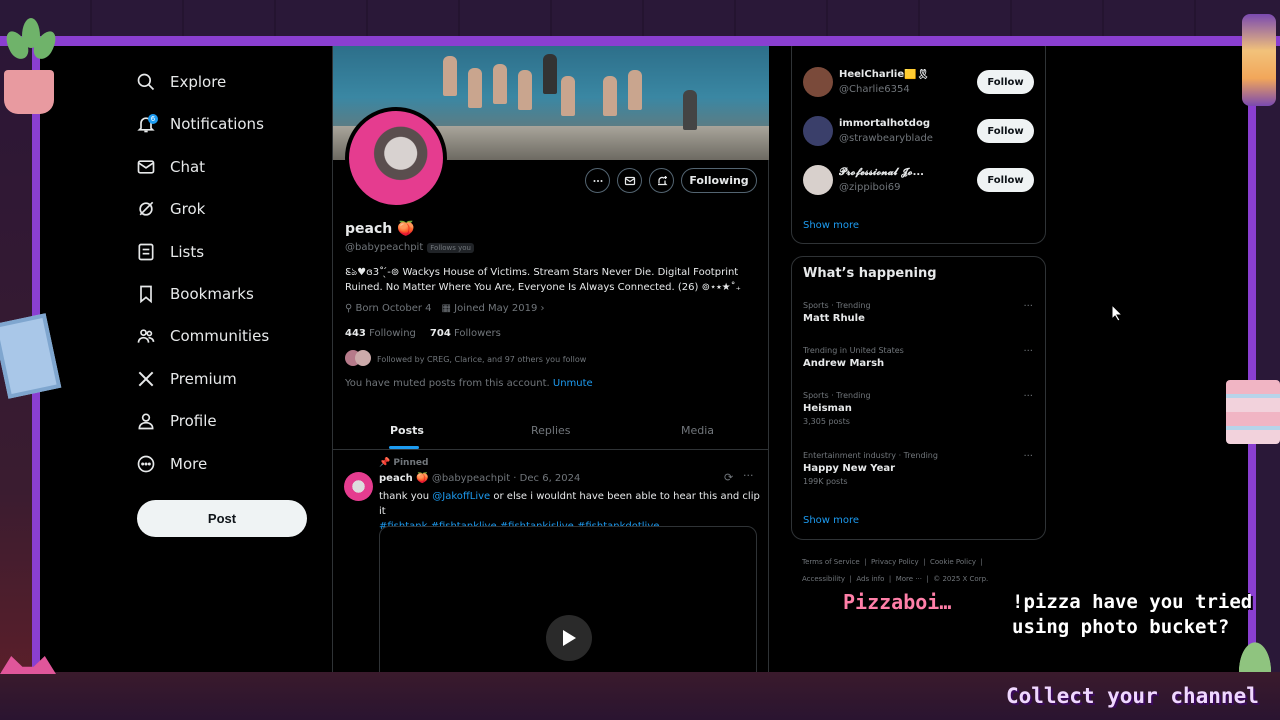  What do you see at coordinates (728, 477) in the screenshot?
I see `grok-icon: ⟳` at bounding box center [728, 477].